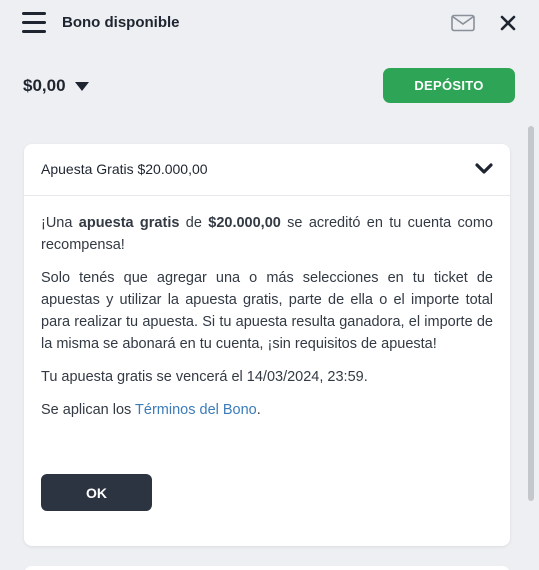 Image resolution: width=539 pixels, height=570 pixels. I want to click on close-icon, so click(508, 23).